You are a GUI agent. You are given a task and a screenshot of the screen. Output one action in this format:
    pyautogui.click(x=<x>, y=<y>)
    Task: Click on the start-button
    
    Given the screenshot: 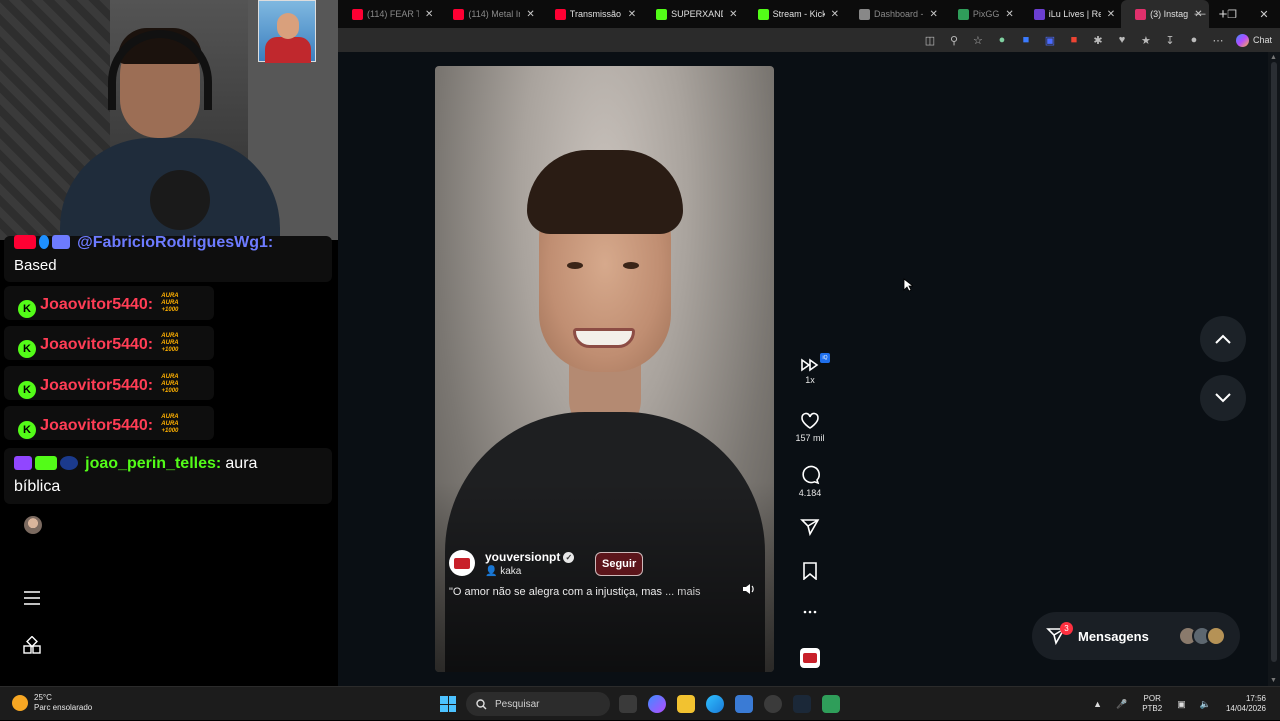 What is the action you would take?
    pyautogui.click(x=448, y=704)
    